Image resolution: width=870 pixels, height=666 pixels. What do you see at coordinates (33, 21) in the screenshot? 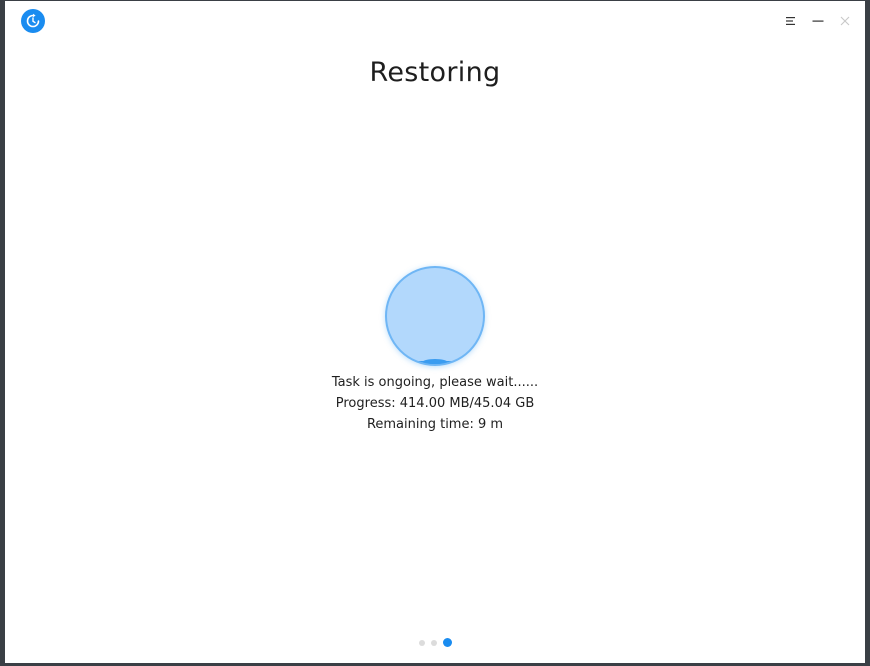
I see `backup-restore-icon` at bounding box center [33, 21].